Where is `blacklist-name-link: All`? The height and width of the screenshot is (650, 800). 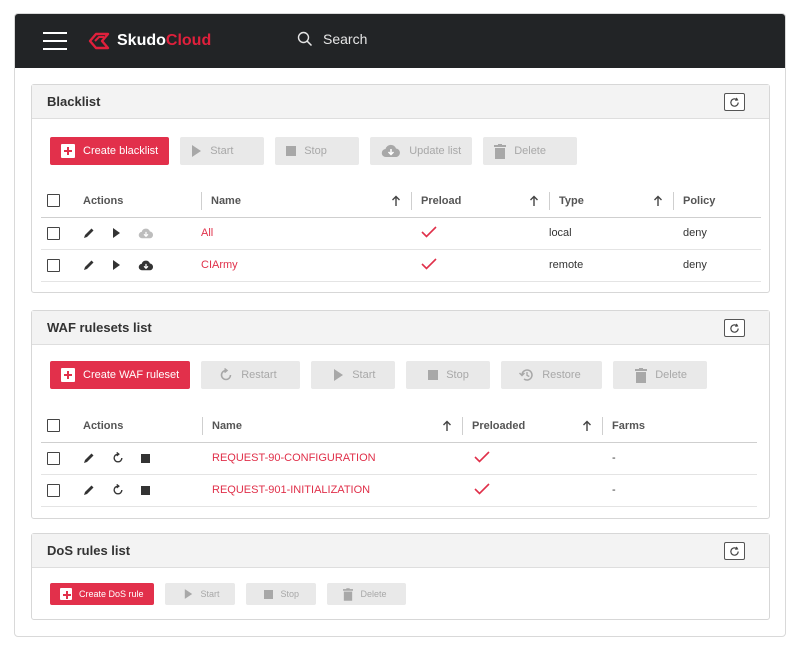 blacklist-name-link: All is located at coordinates (207, 233).